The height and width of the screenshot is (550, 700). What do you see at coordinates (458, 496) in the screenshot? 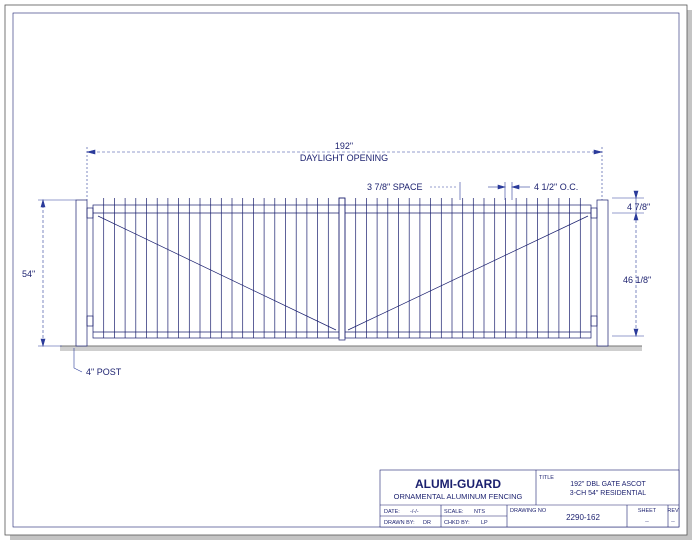
I see `company-tagline: ORNAMENTAL ALUMINUM FENCING` at bounding box center [458, 496].